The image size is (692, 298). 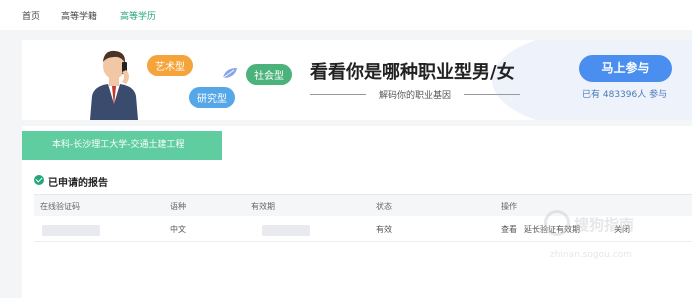 I want to click on nav-higher-ed-status: 高等学籍, so click(x=79, y=15).